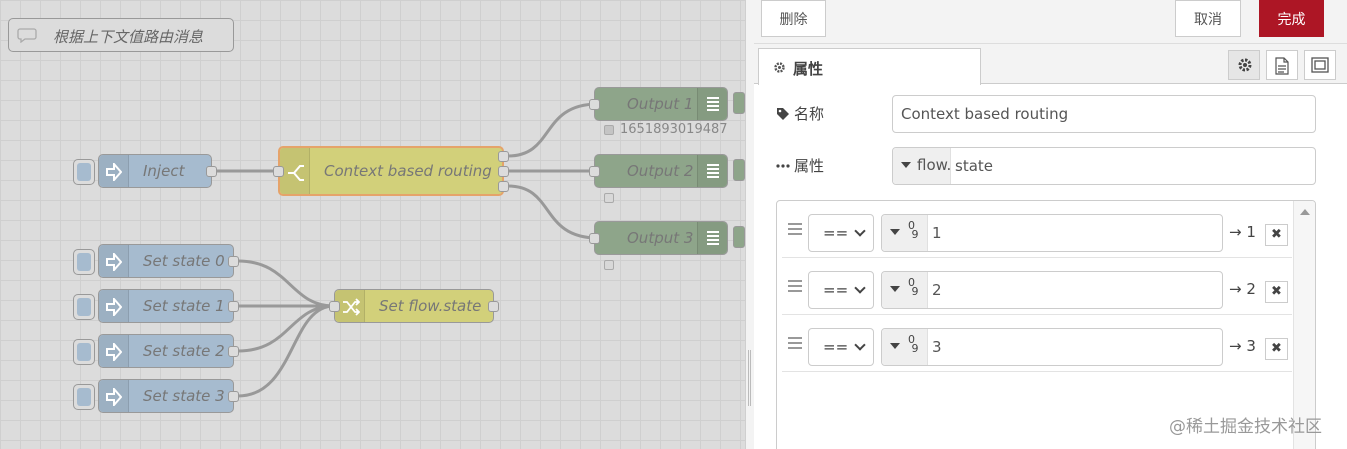  I want to click on inject-node-set-state-0: Set state 0, so click(156, 261).